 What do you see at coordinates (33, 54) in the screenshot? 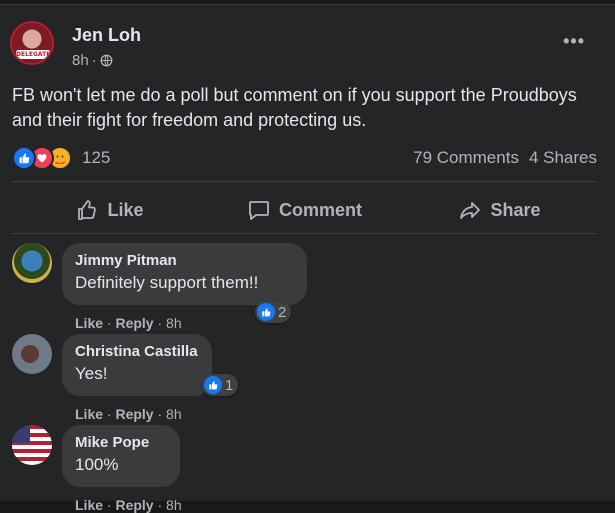
I see `avatar-badge: DELEGATE` at bounding box center [33, 54].